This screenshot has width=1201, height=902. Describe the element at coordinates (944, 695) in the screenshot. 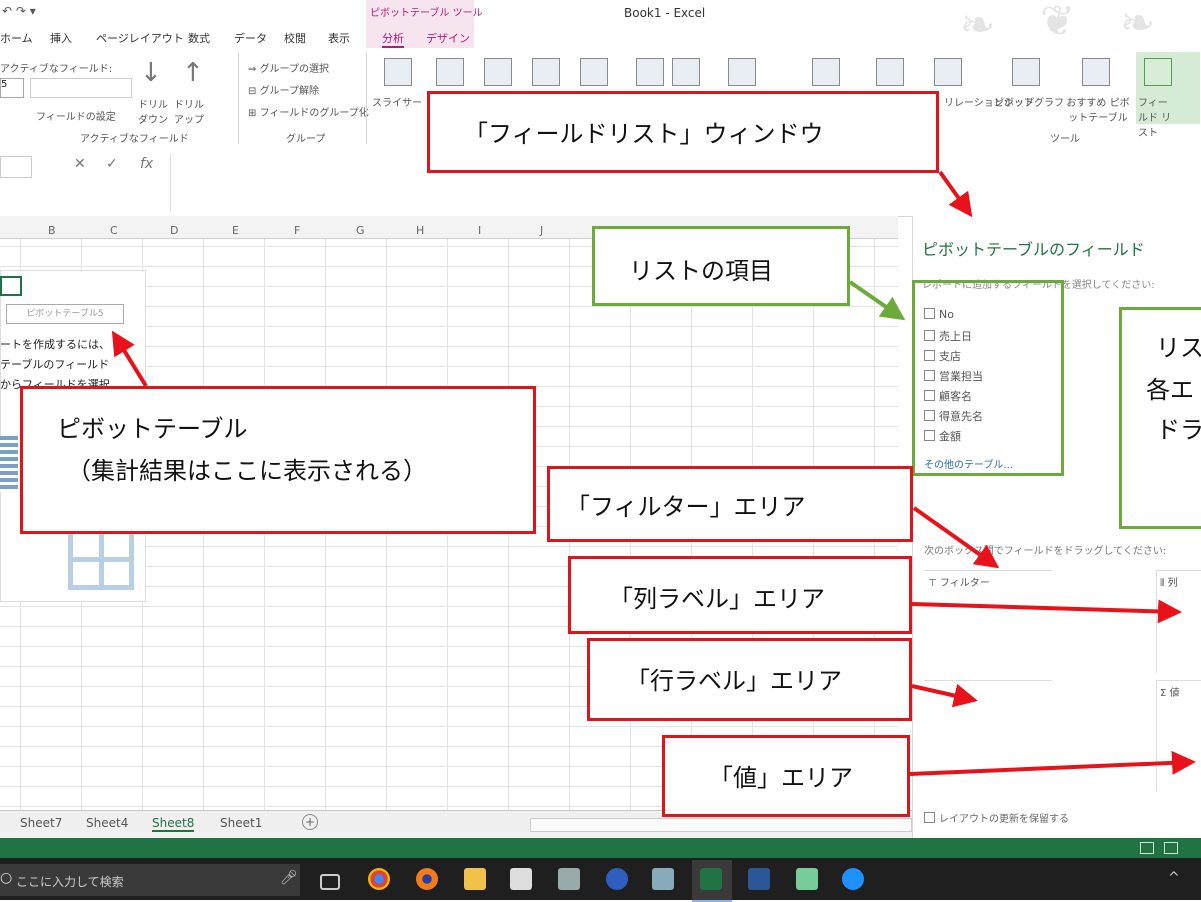

I see `arrow-to-rows` at that location.